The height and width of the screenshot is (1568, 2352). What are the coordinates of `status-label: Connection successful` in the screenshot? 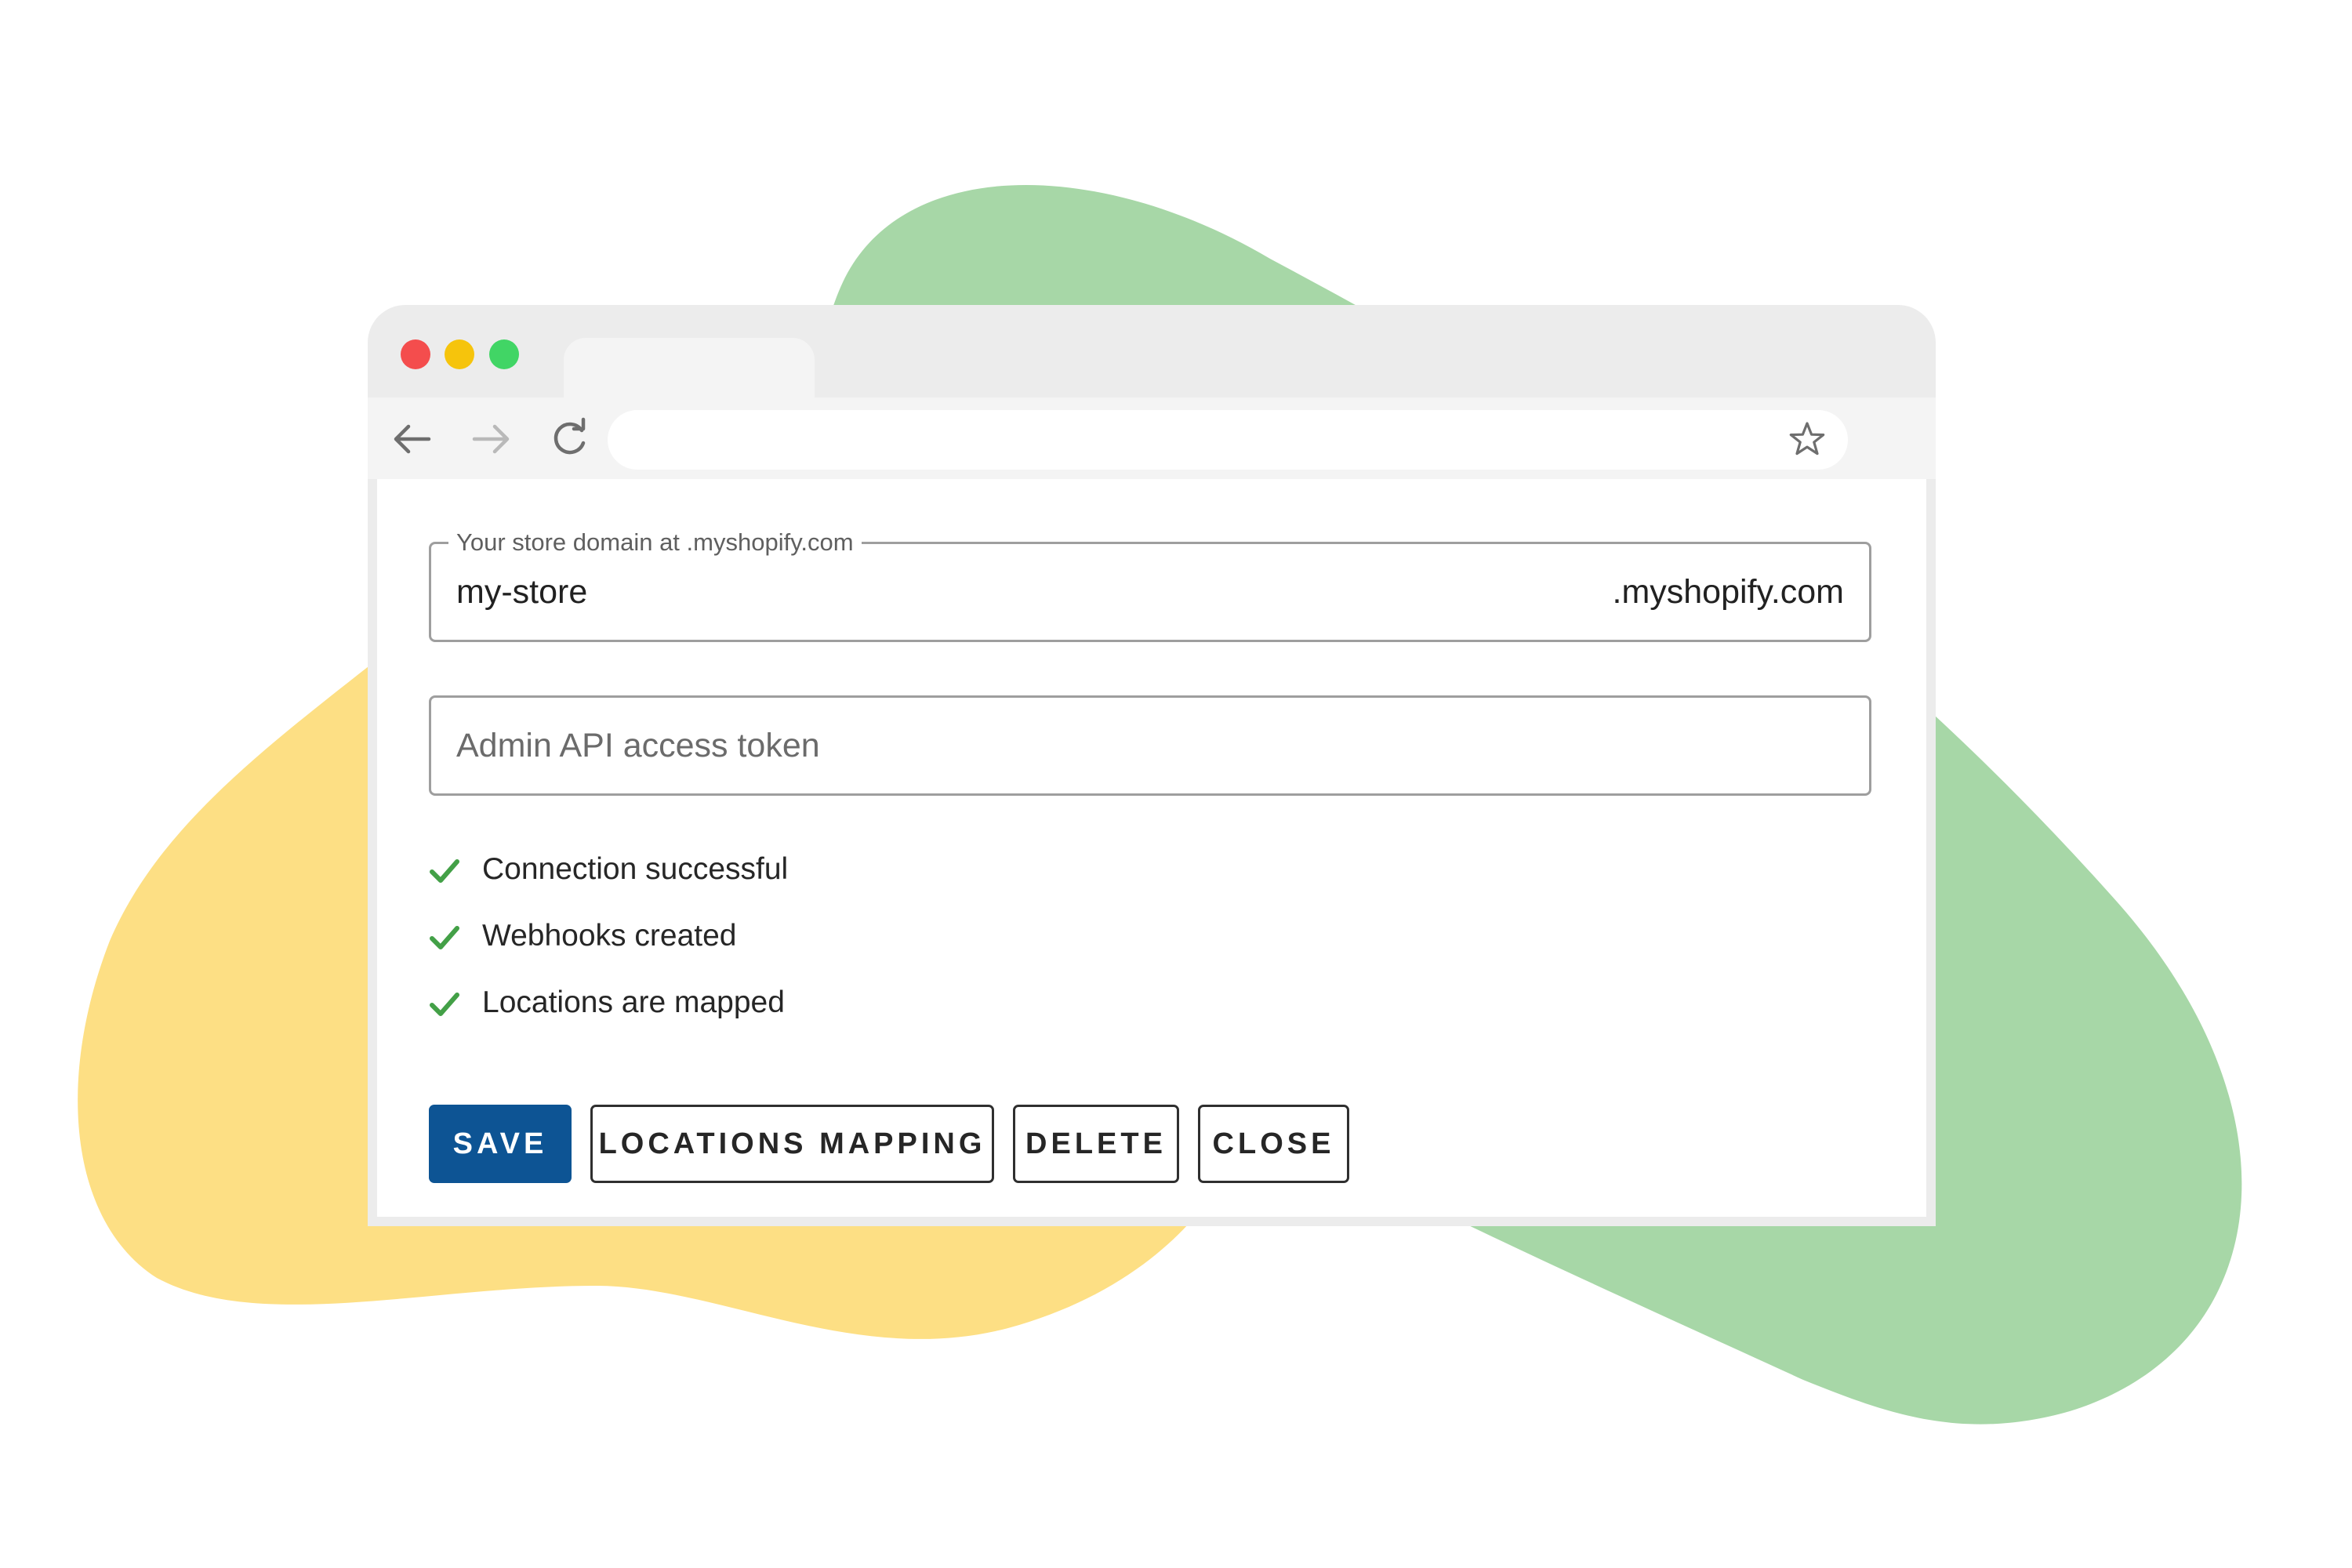 It's located at (635, 869).